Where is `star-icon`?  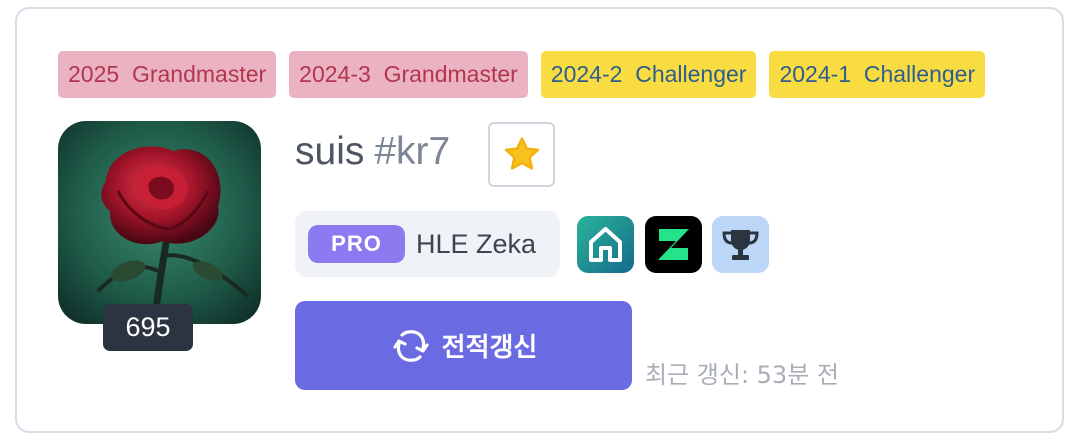 star-icon is located at coordinates (521, 153).